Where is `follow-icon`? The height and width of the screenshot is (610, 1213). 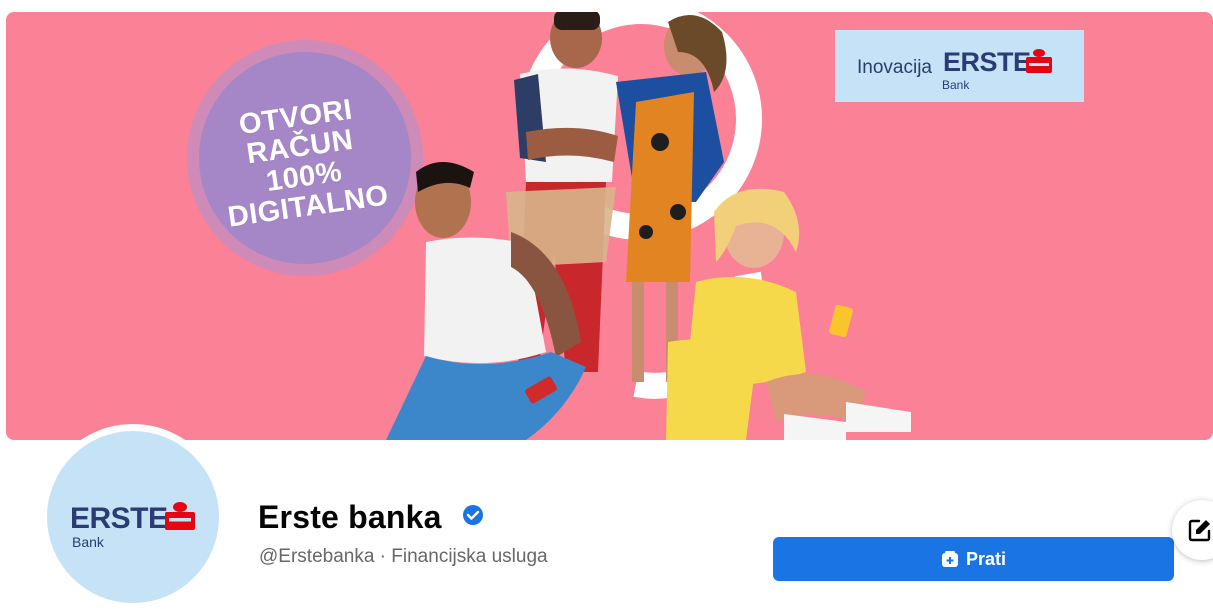
follow-icon is located at coordinates (949, 559).